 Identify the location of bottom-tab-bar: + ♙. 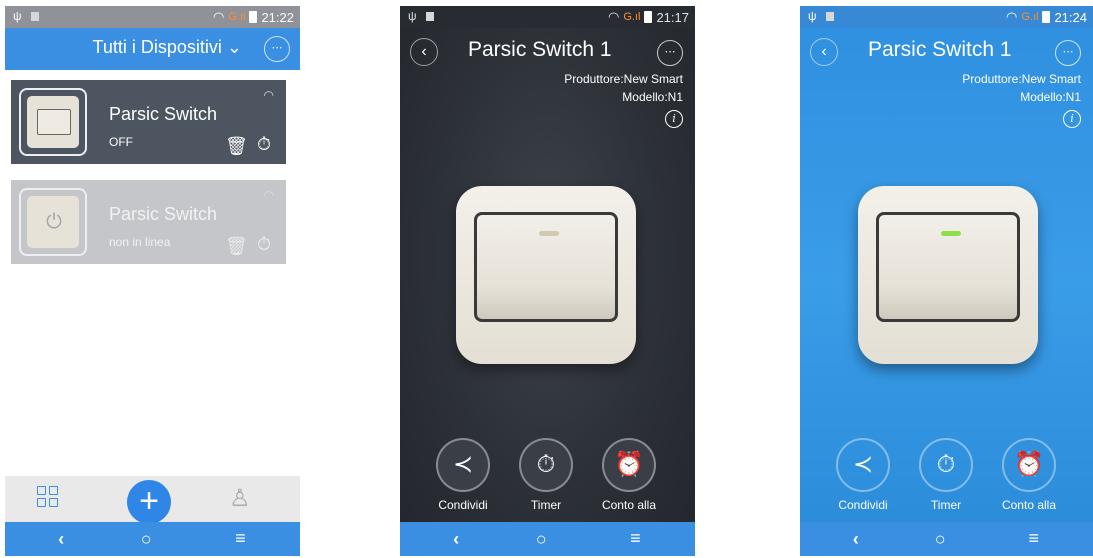
(152, 500).